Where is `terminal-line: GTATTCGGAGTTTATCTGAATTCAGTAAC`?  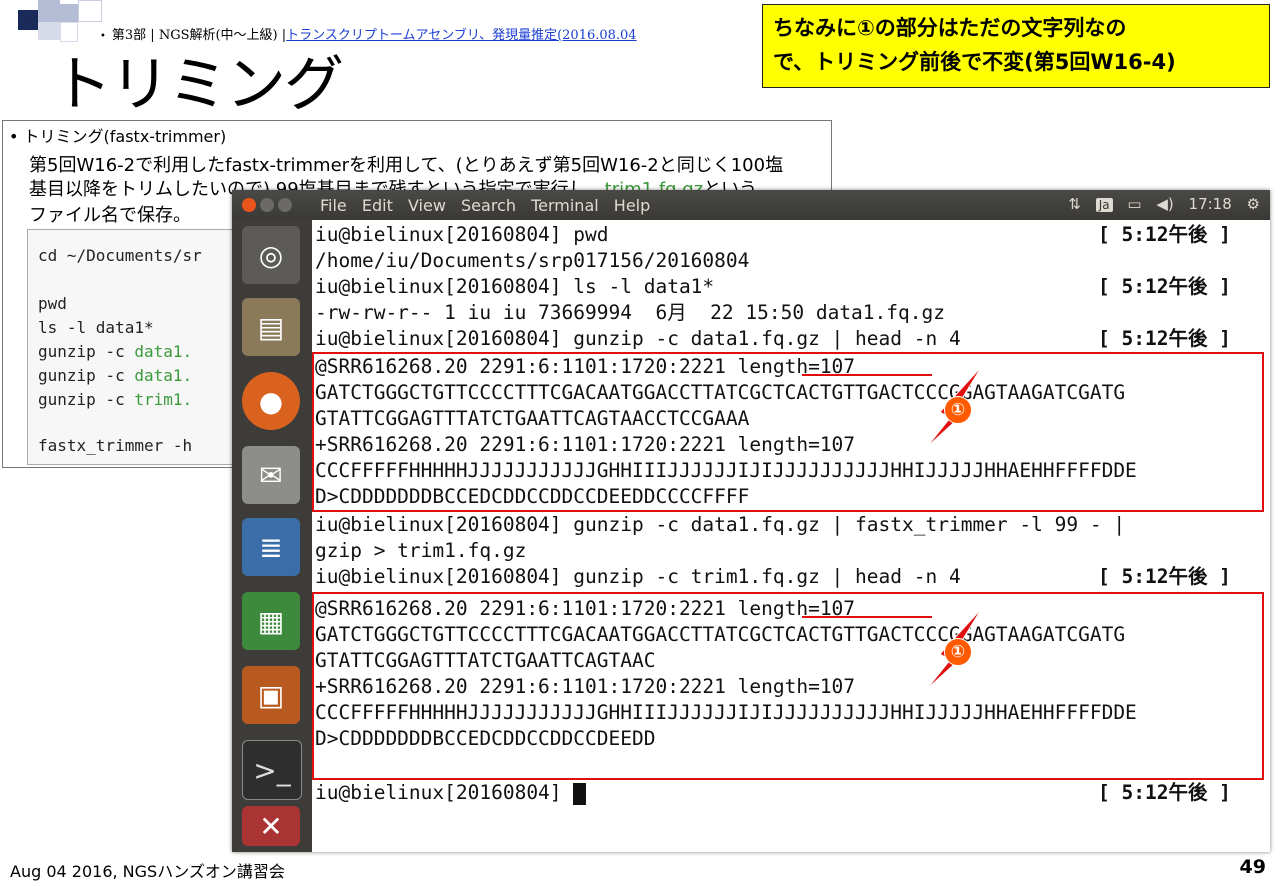 terminal-line: GTATTCGGAGTTTATCTGAATTCAGTAAC is located at coordinates (485, 660).